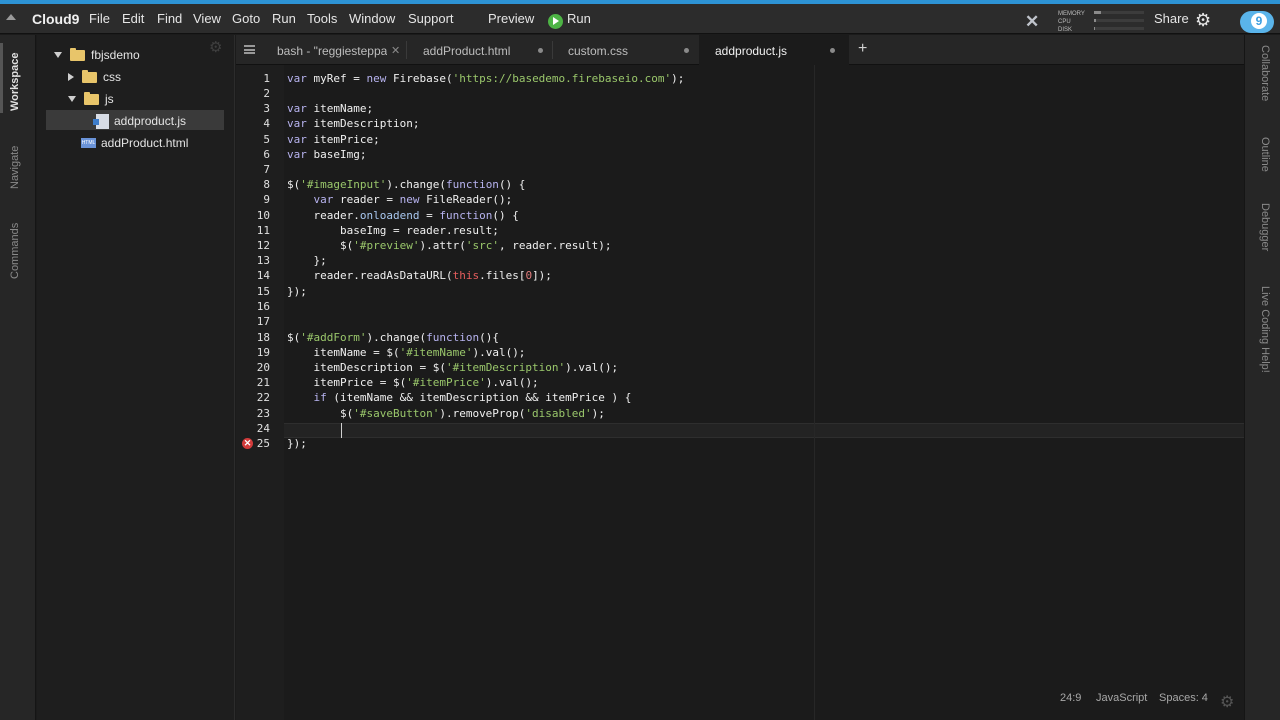 The height and width of the screenshot is (720, 1280). What do you see at coordinates (109, 99) in the screenshot?
I see `tree-item-label: js` at bounding box center [109, 99].